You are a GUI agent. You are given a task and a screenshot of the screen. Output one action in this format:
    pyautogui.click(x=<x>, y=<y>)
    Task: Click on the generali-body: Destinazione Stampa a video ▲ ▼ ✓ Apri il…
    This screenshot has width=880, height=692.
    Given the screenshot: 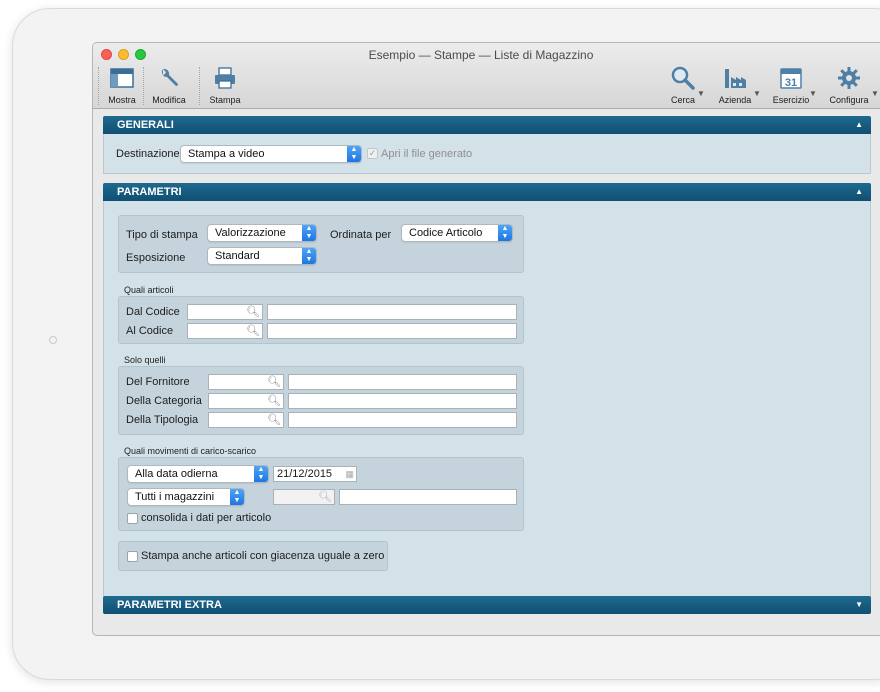 What is the action you would take?
    pyautogui.click(x=487, y=154)
    